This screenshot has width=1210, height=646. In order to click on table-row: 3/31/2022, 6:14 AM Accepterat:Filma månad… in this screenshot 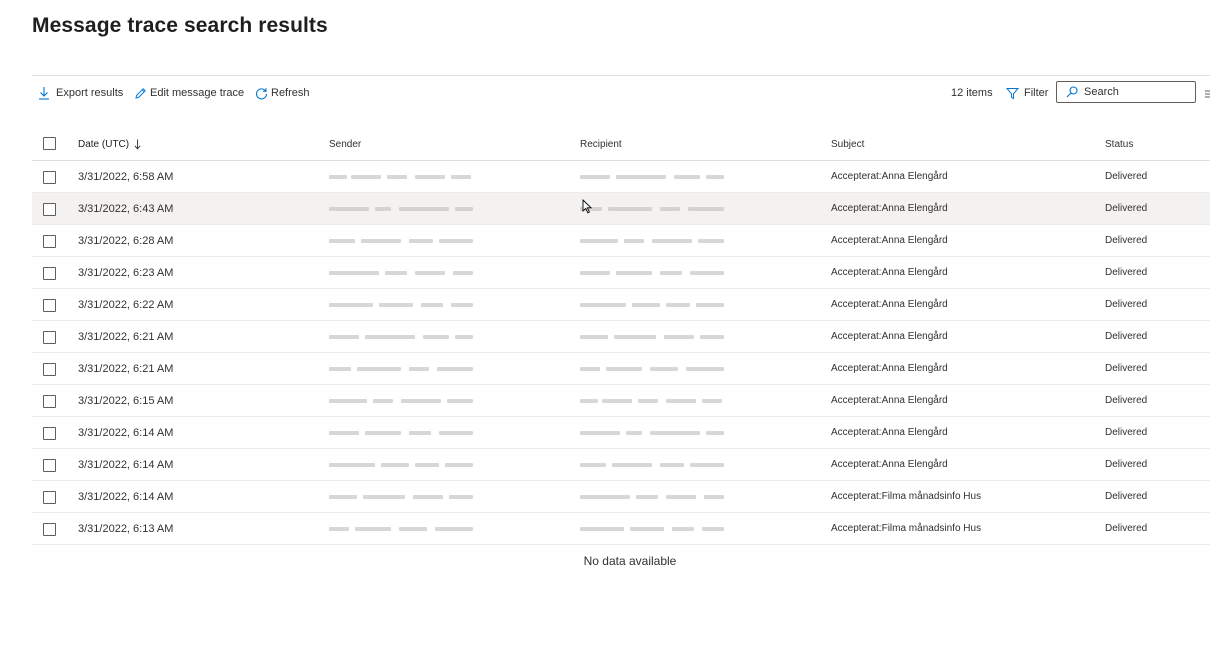, I will do `click(621, 497)`.